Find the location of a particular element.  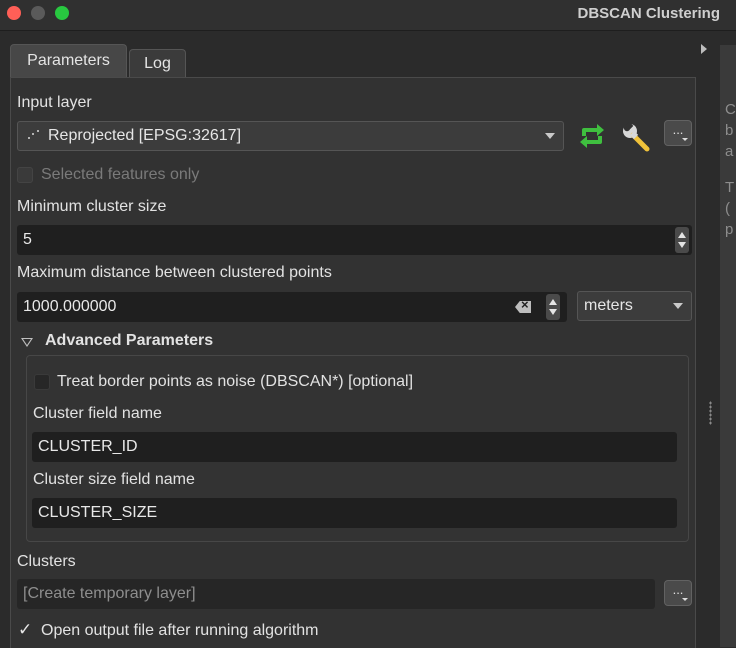

open-output-checkbox: ✓ is located at coordinates (25, 630).